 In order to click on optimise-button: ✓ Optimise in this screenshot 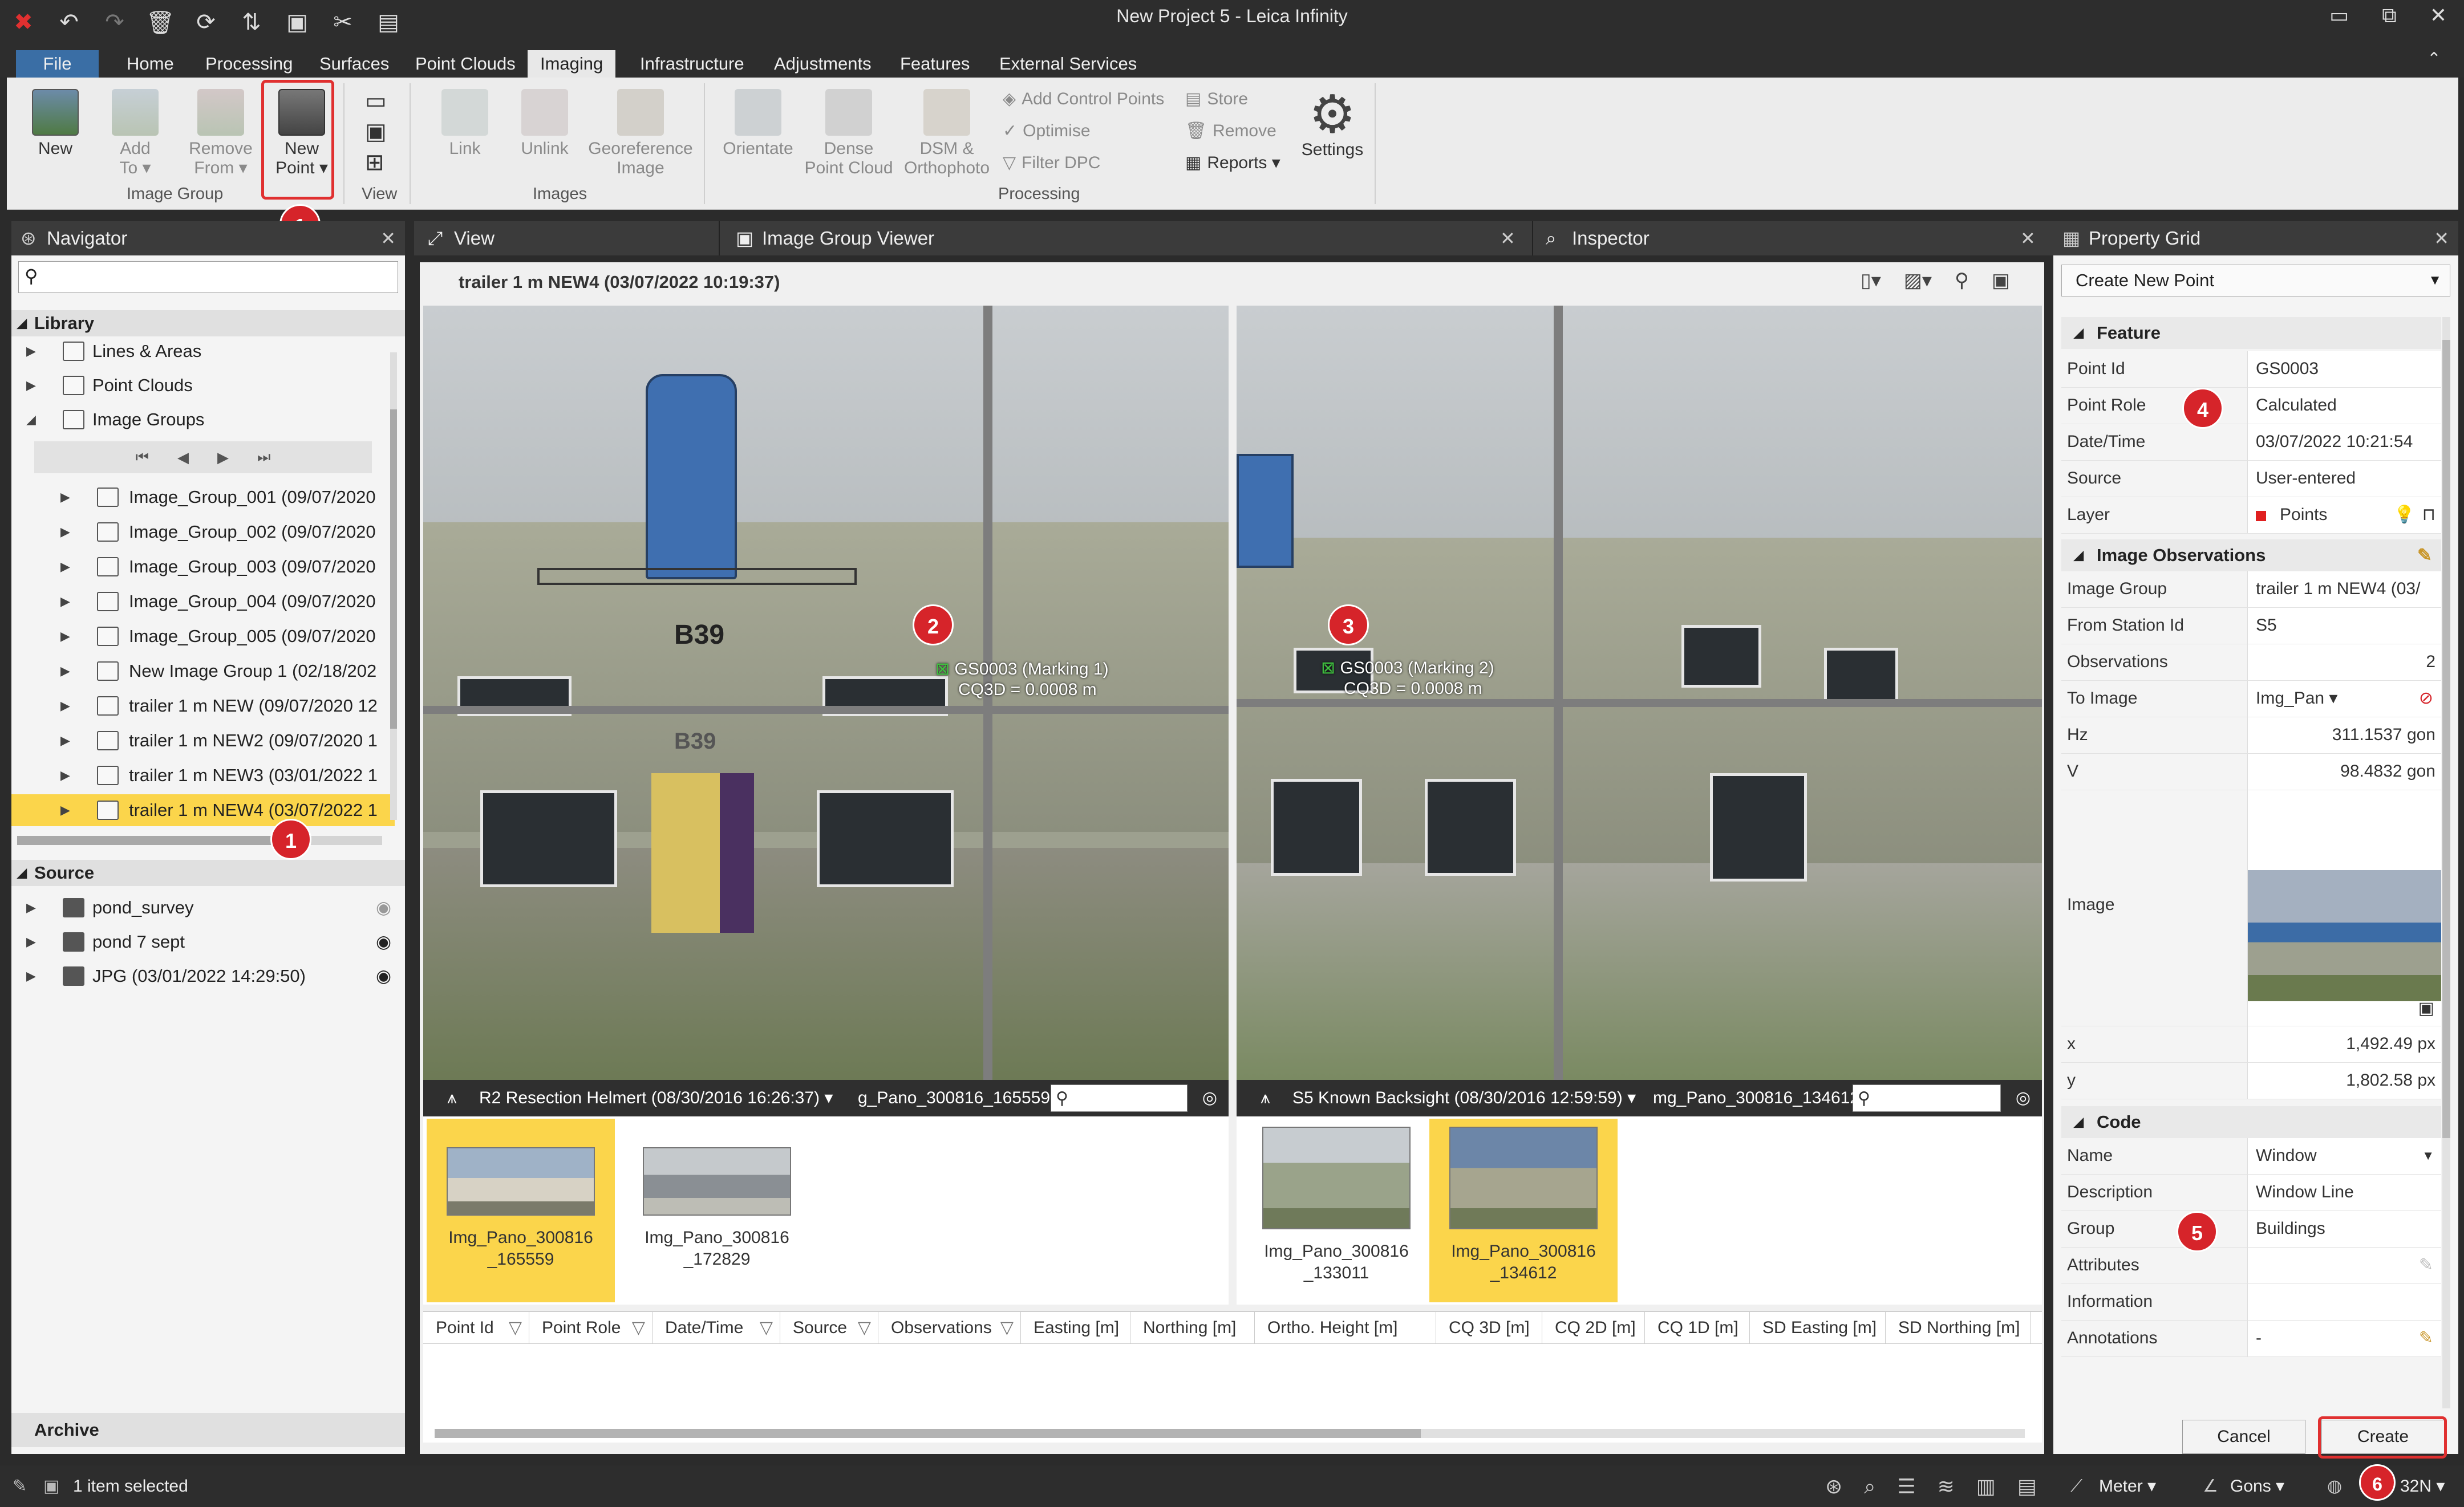, I will do `click(1047, 131)`.